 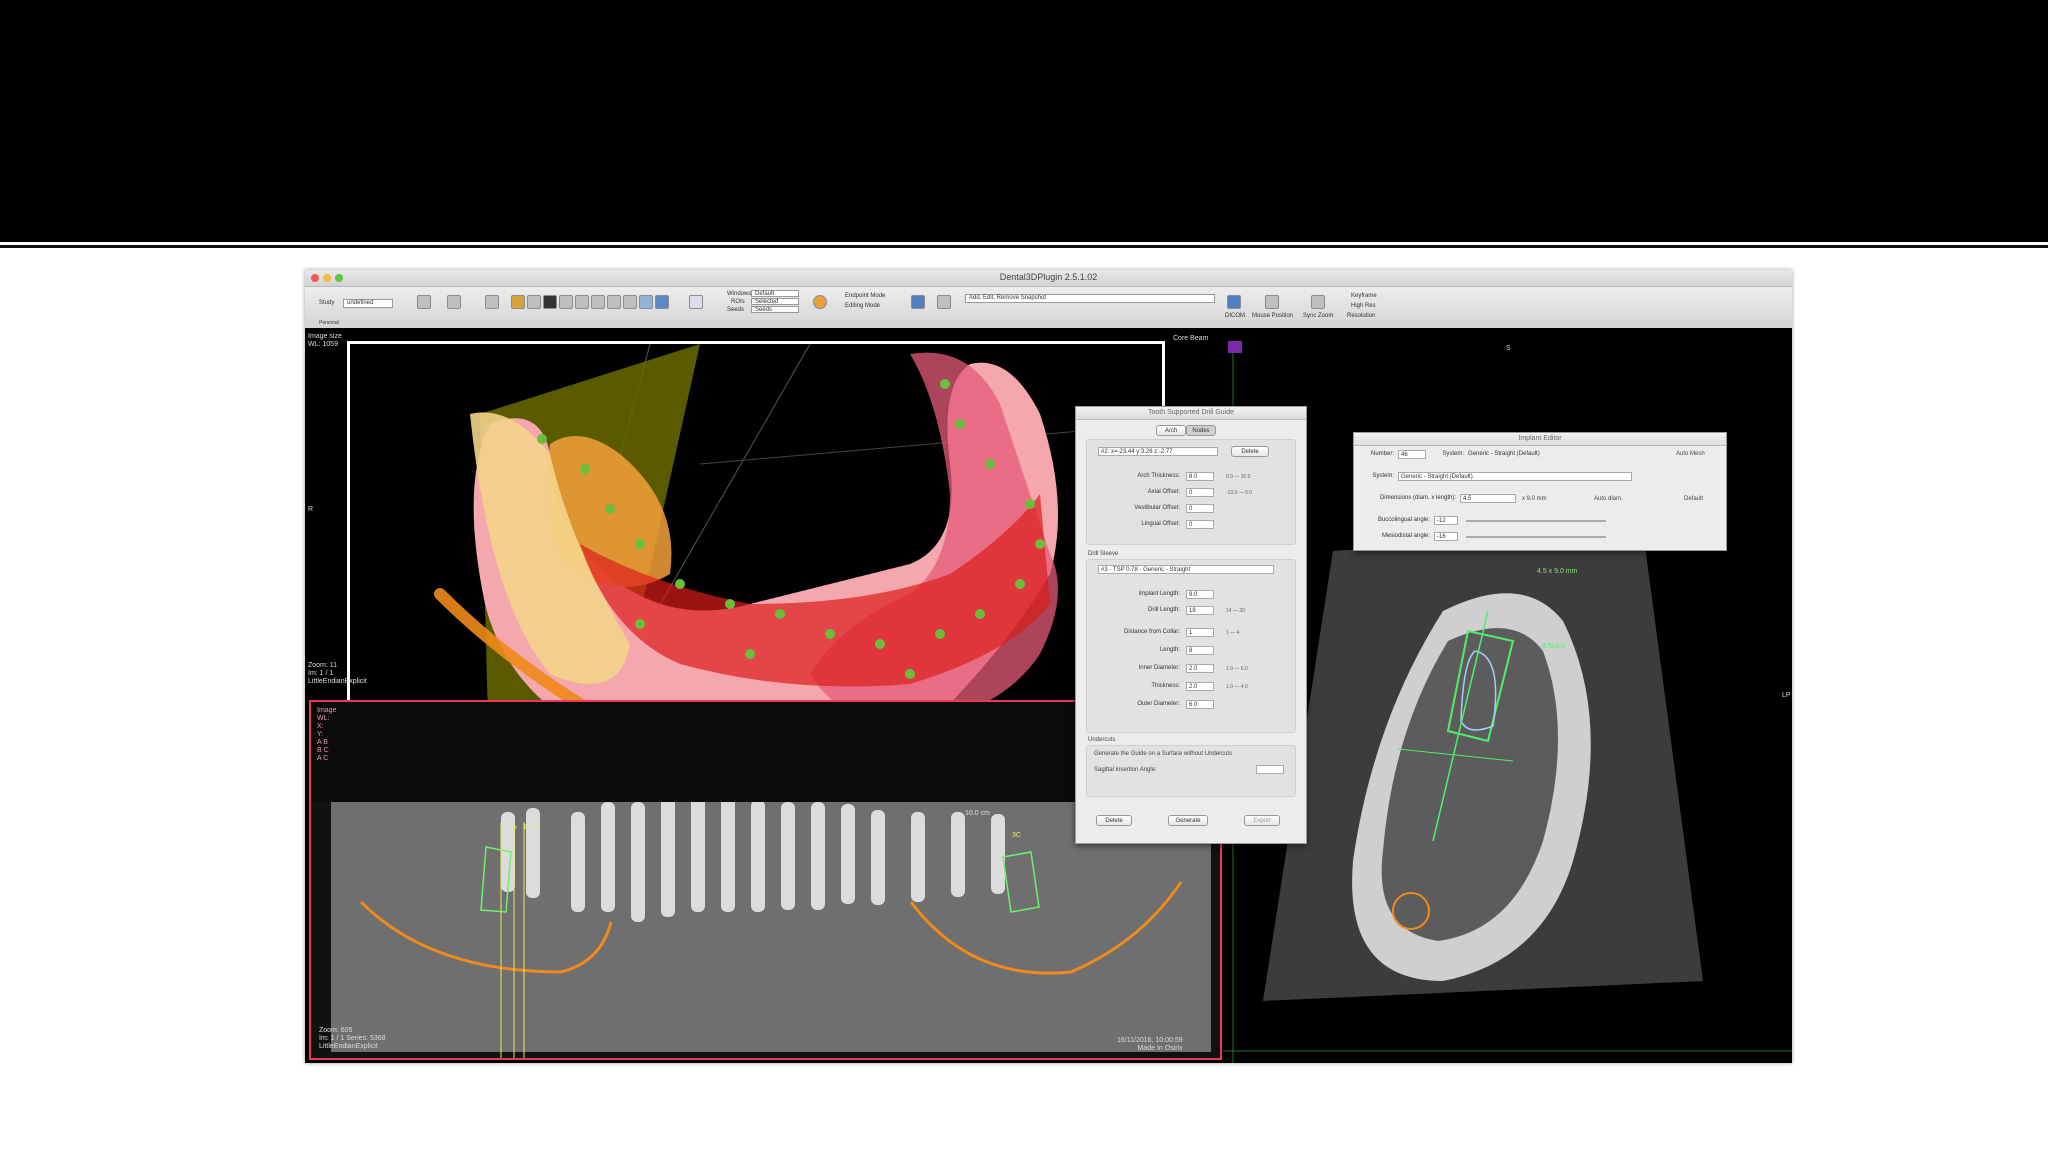 I want to click on editing-mode-toggle: Editing Mode, so click(x=862, y=306).